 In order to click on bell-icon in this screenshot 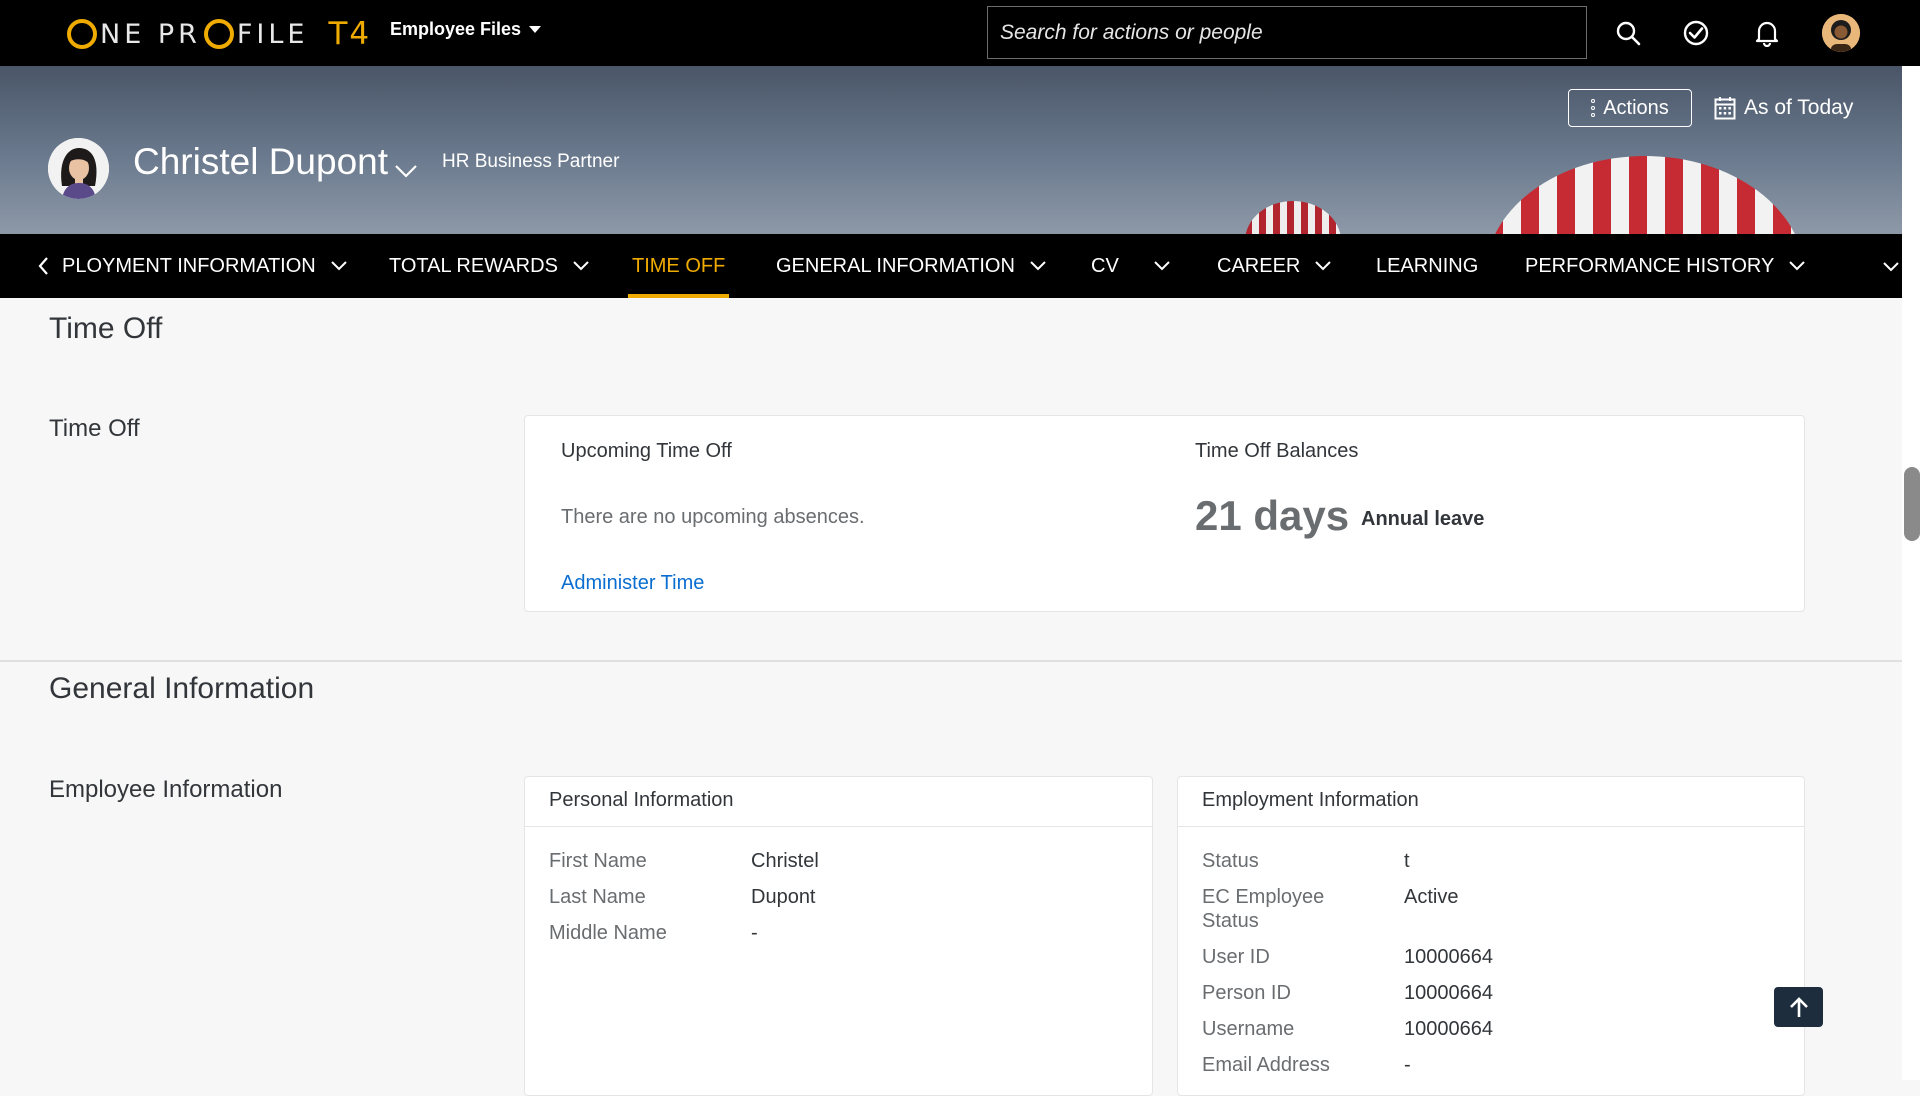, I will do `click(1767, 33)`.